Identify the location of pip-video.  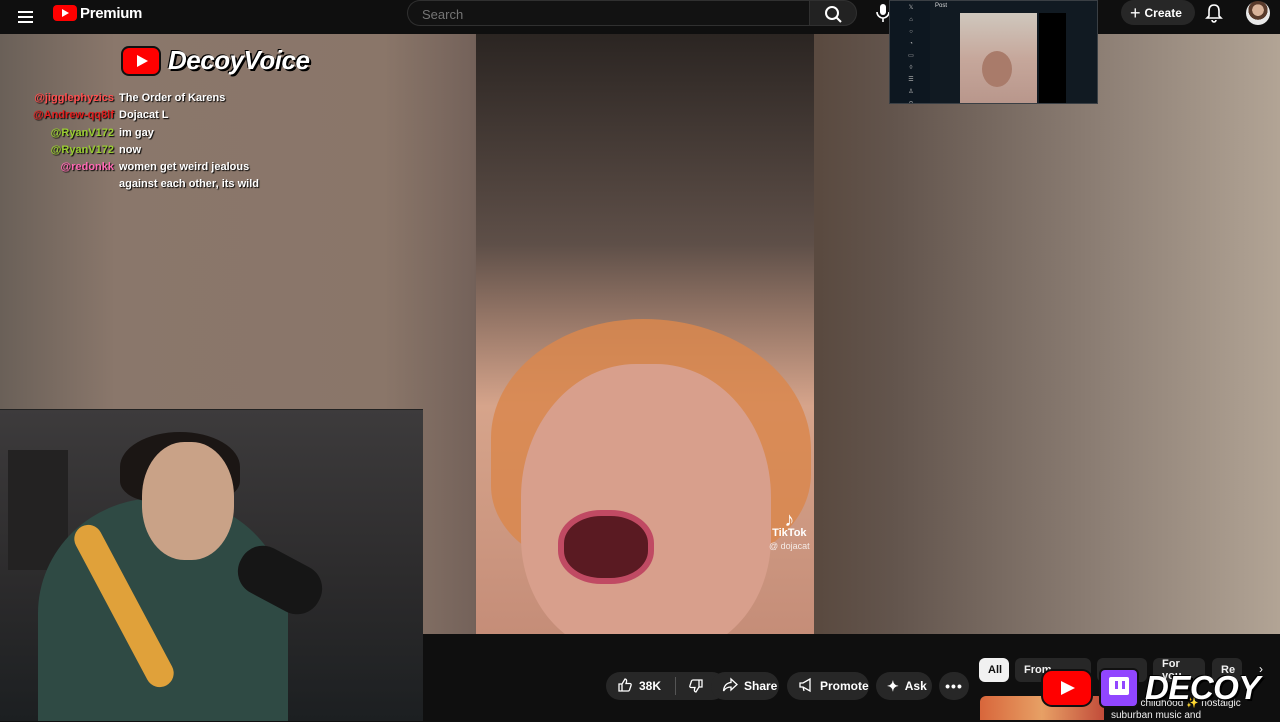
(998, 58).